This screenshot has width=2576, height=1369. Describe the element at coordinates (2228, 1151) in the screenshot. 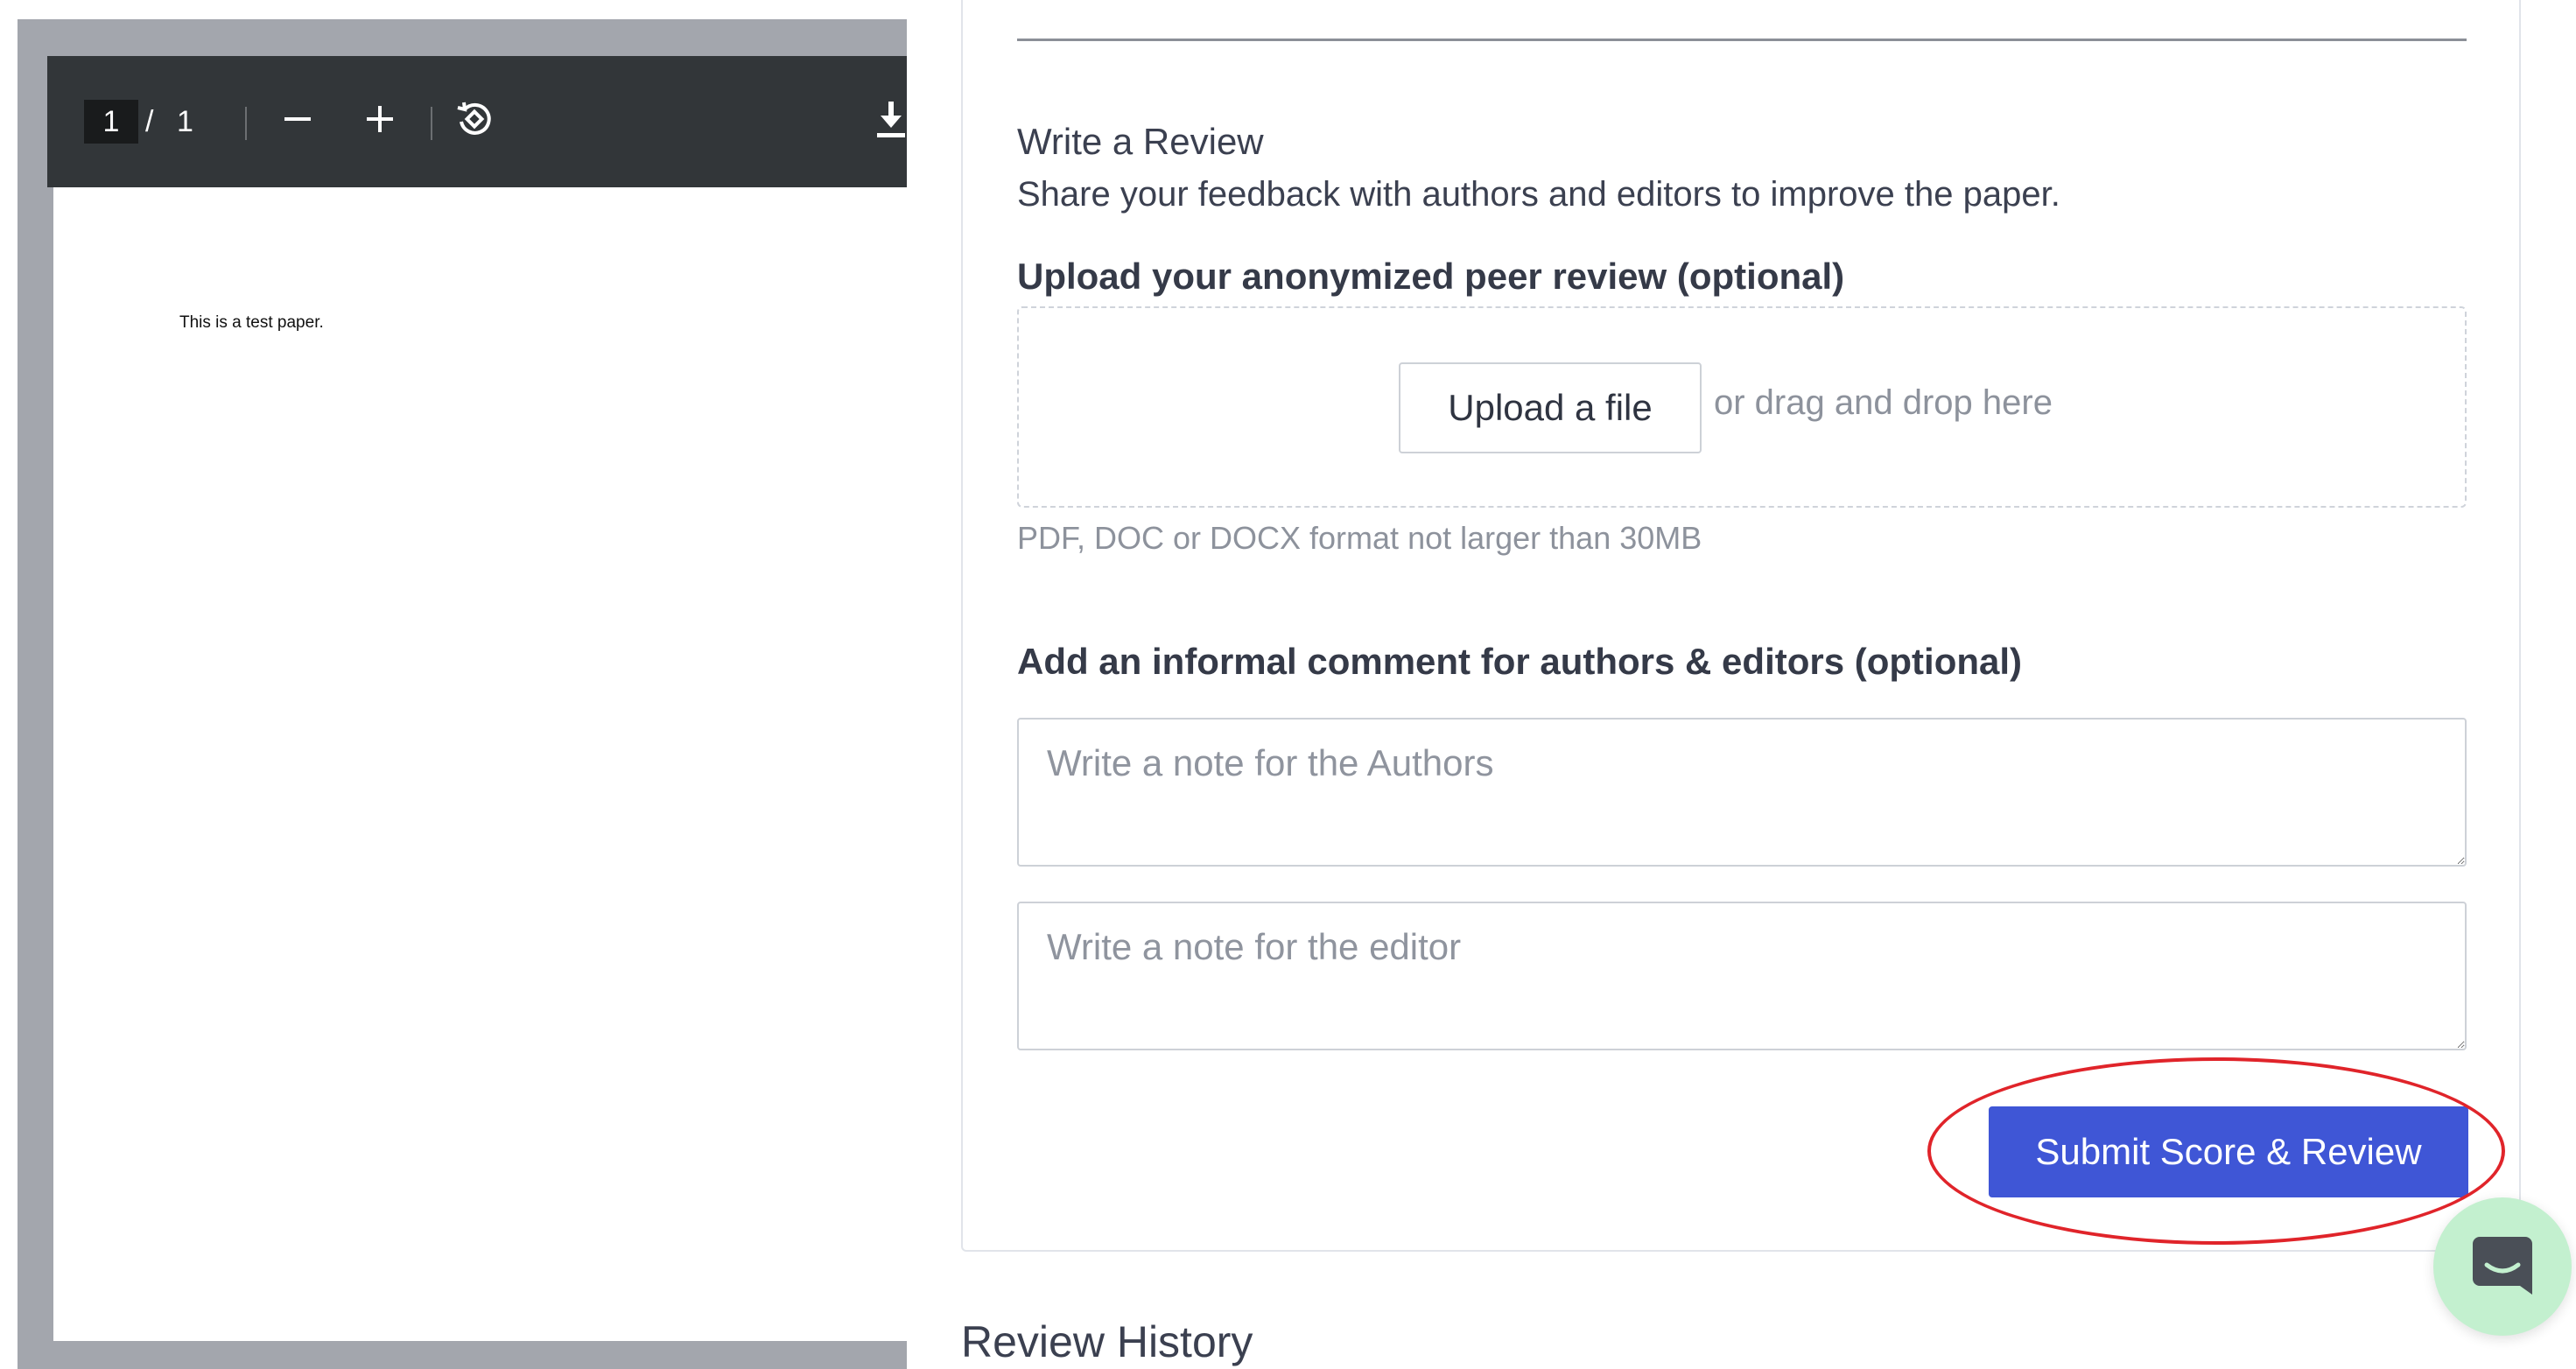

I see `submit-score-review-button: Submit Score & Review` at that location.